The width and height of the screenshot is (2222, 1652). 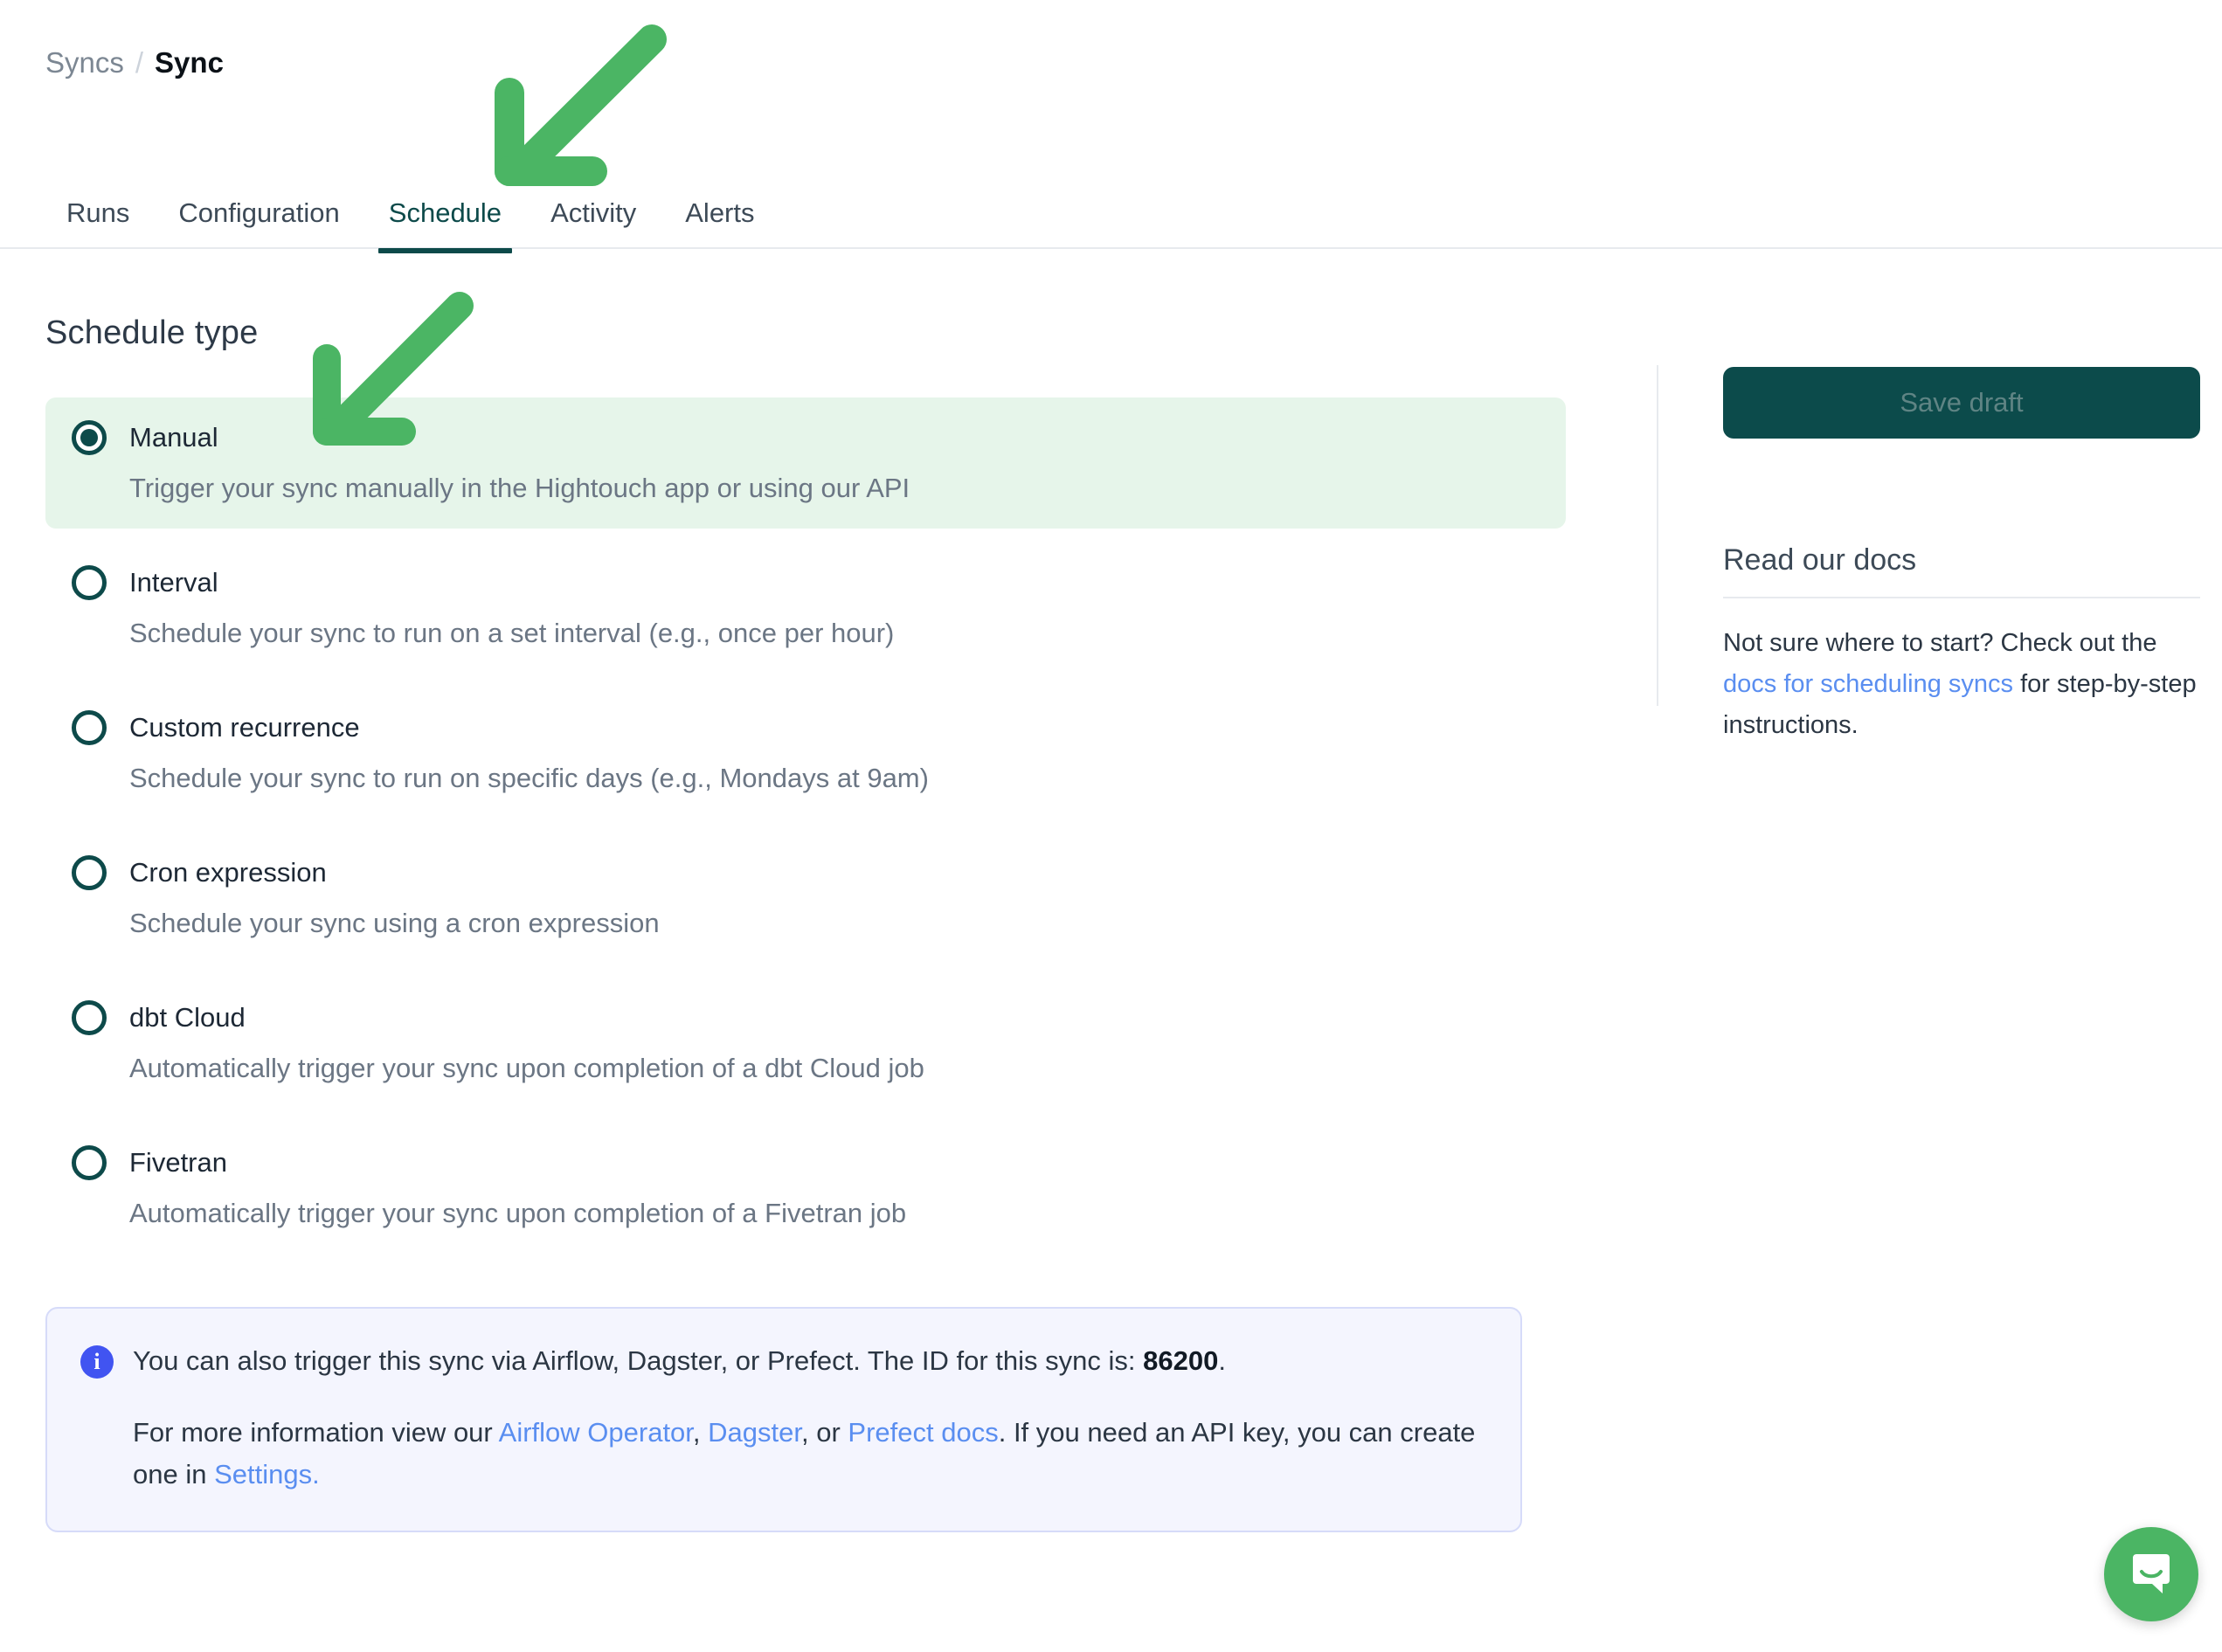 What do you see at coordinates (1657, 535) in the screenshot?
I see `rail-divider` at bounding box center [1657, 535].